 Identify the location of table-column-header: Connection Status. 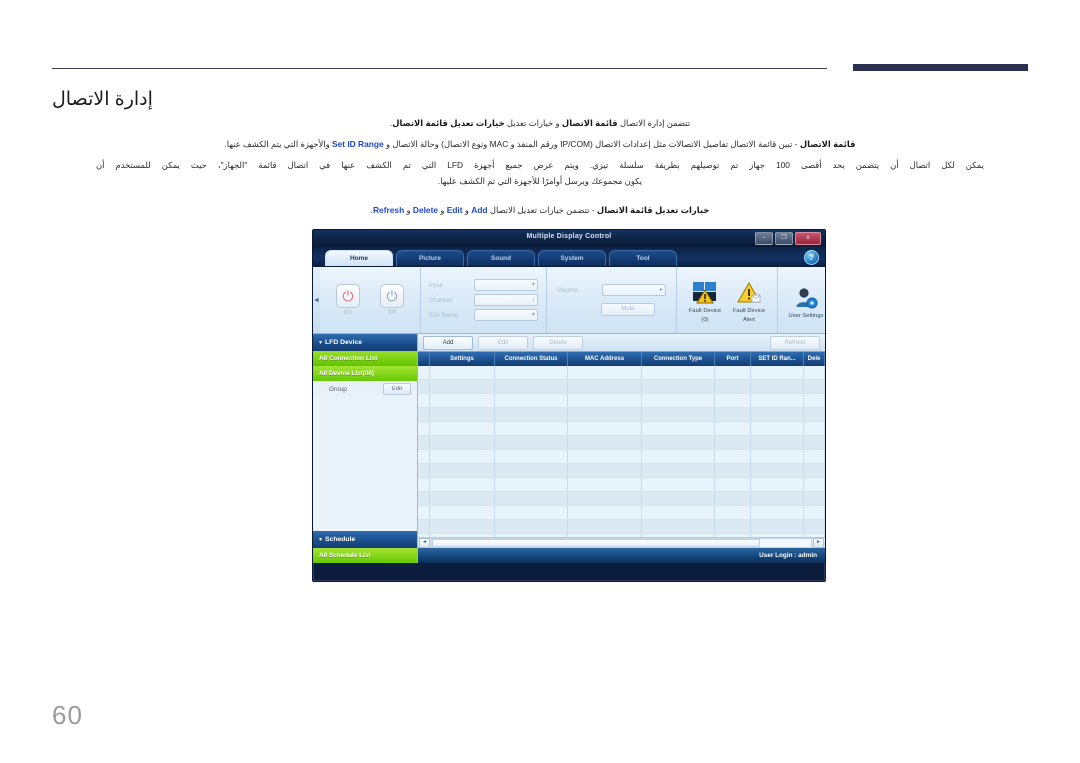
(531, 359).